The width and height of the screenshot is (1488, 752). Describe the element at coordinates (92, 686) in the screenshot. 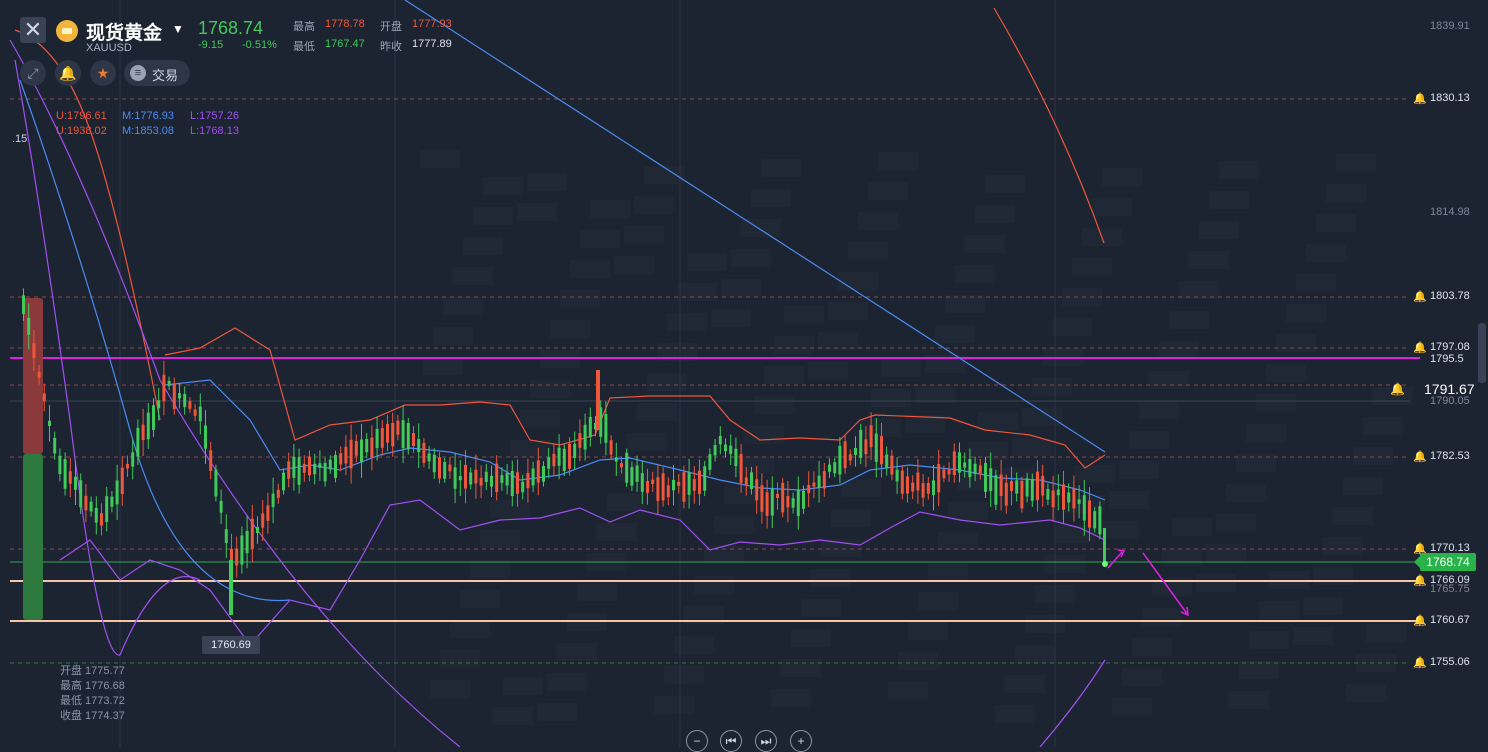

I see `ohlc-high: 最高 1776.68` at that location.